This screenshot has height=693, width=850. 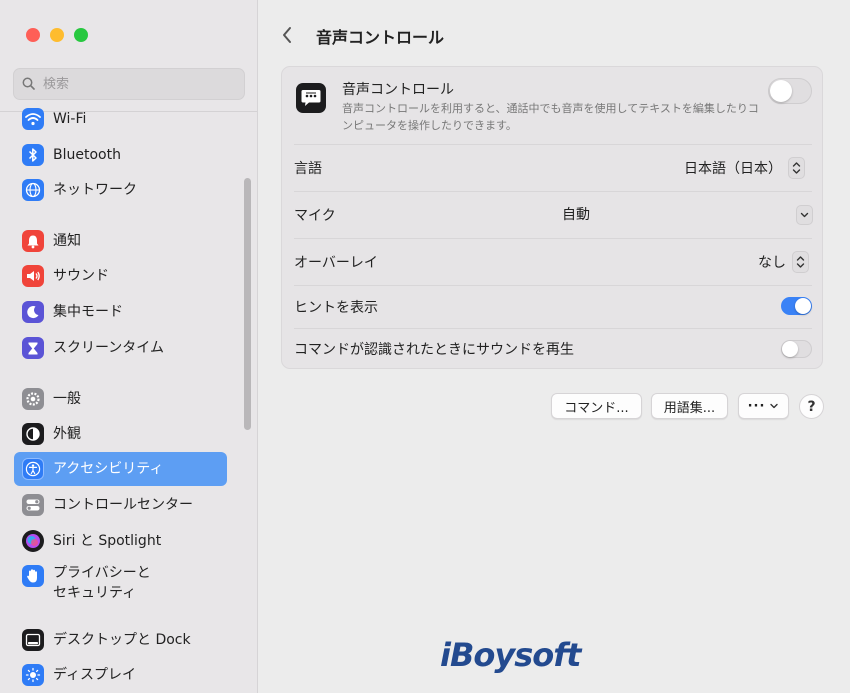 I want to click on sidebar-item-label: スクリーンタイム, so click(x=109, y=348).